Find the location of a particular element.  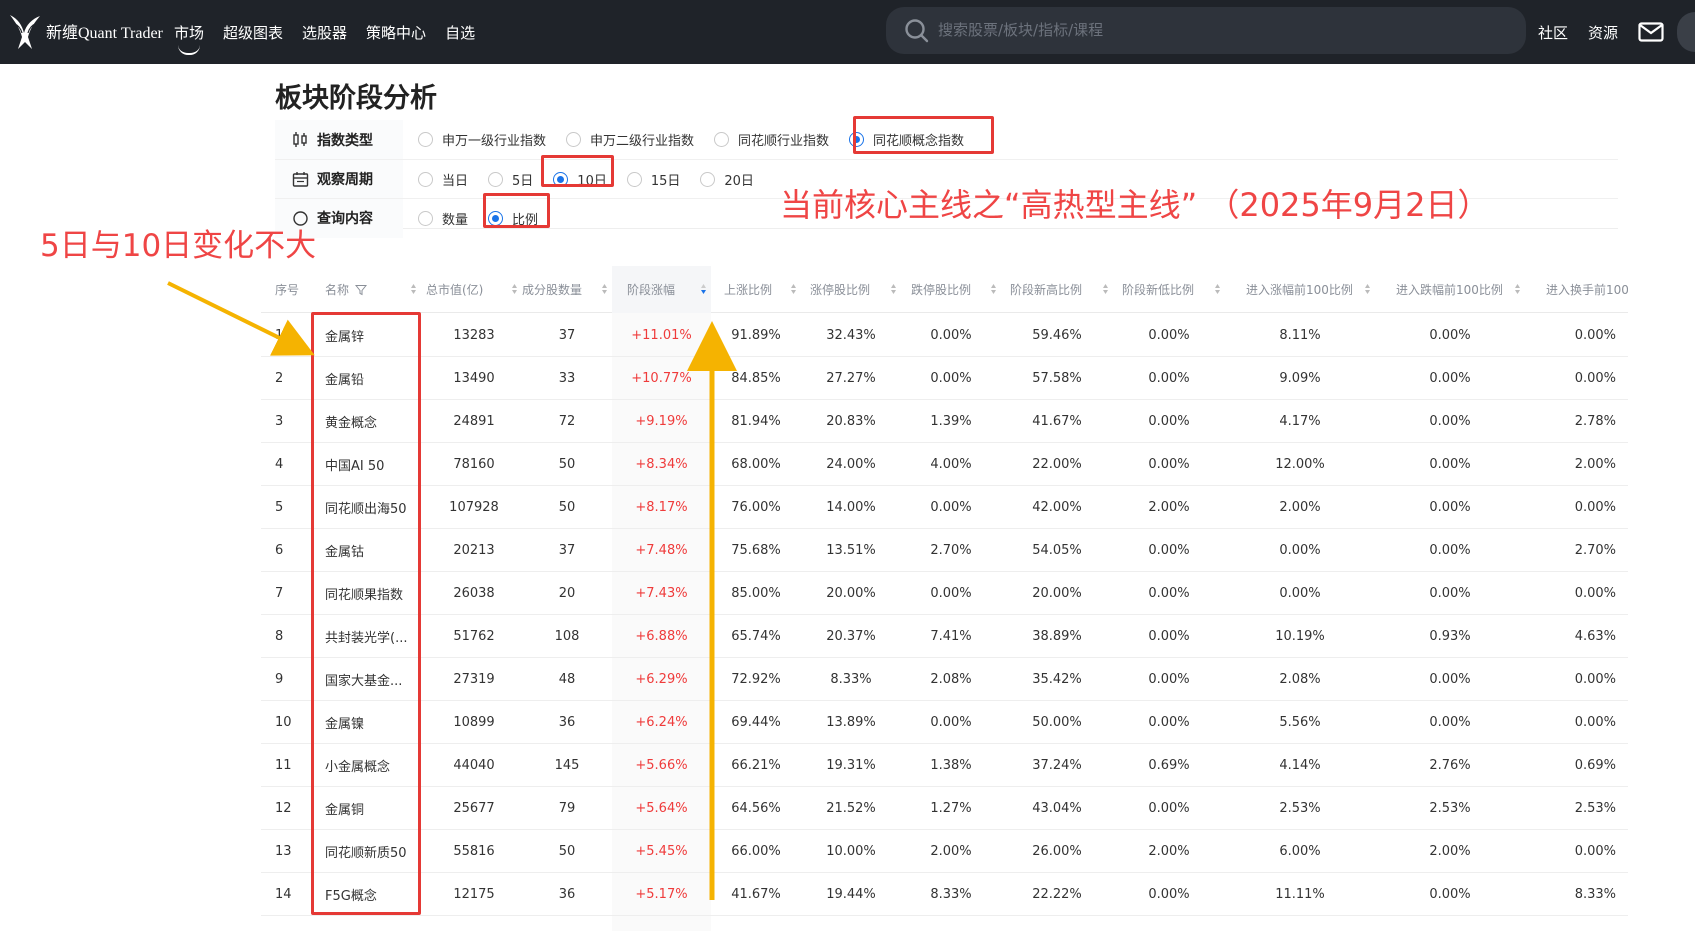

mail-icon is located at coordinates (1651, 32).